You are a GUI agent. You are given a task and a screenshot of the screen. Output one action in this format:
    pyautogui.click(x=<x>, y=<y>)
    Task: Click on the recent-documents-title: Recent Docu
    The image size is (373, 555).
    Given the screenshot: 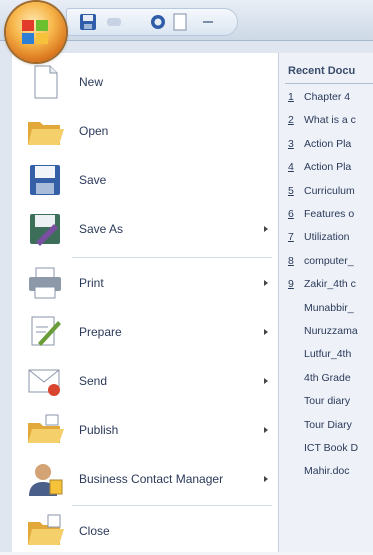 What is the action you would take?
    pyautogui.click(x=322, y=71)
    